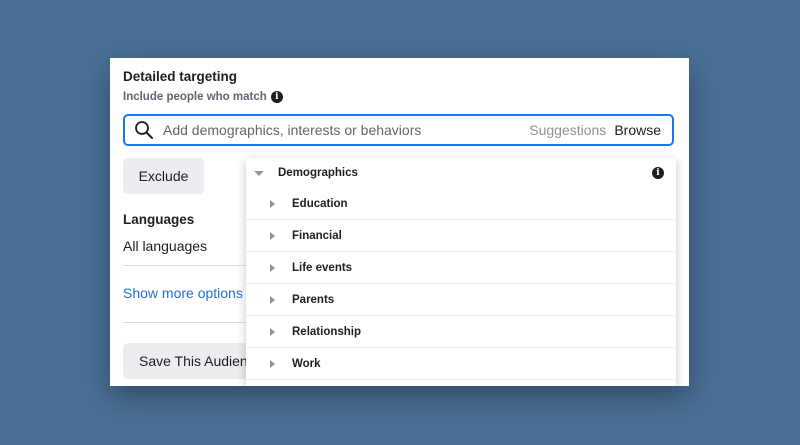 The height and width of the screenshot is (445, 800). Describe the element at coordinates (327, 331) in the screenshot. I see `subcategory-label: Relationship` at that location.